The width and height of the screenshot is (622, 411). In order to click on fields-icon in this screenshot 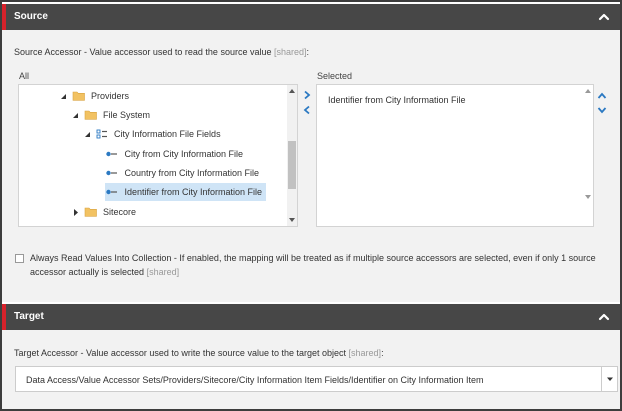, I will do `click(104, 134)`.